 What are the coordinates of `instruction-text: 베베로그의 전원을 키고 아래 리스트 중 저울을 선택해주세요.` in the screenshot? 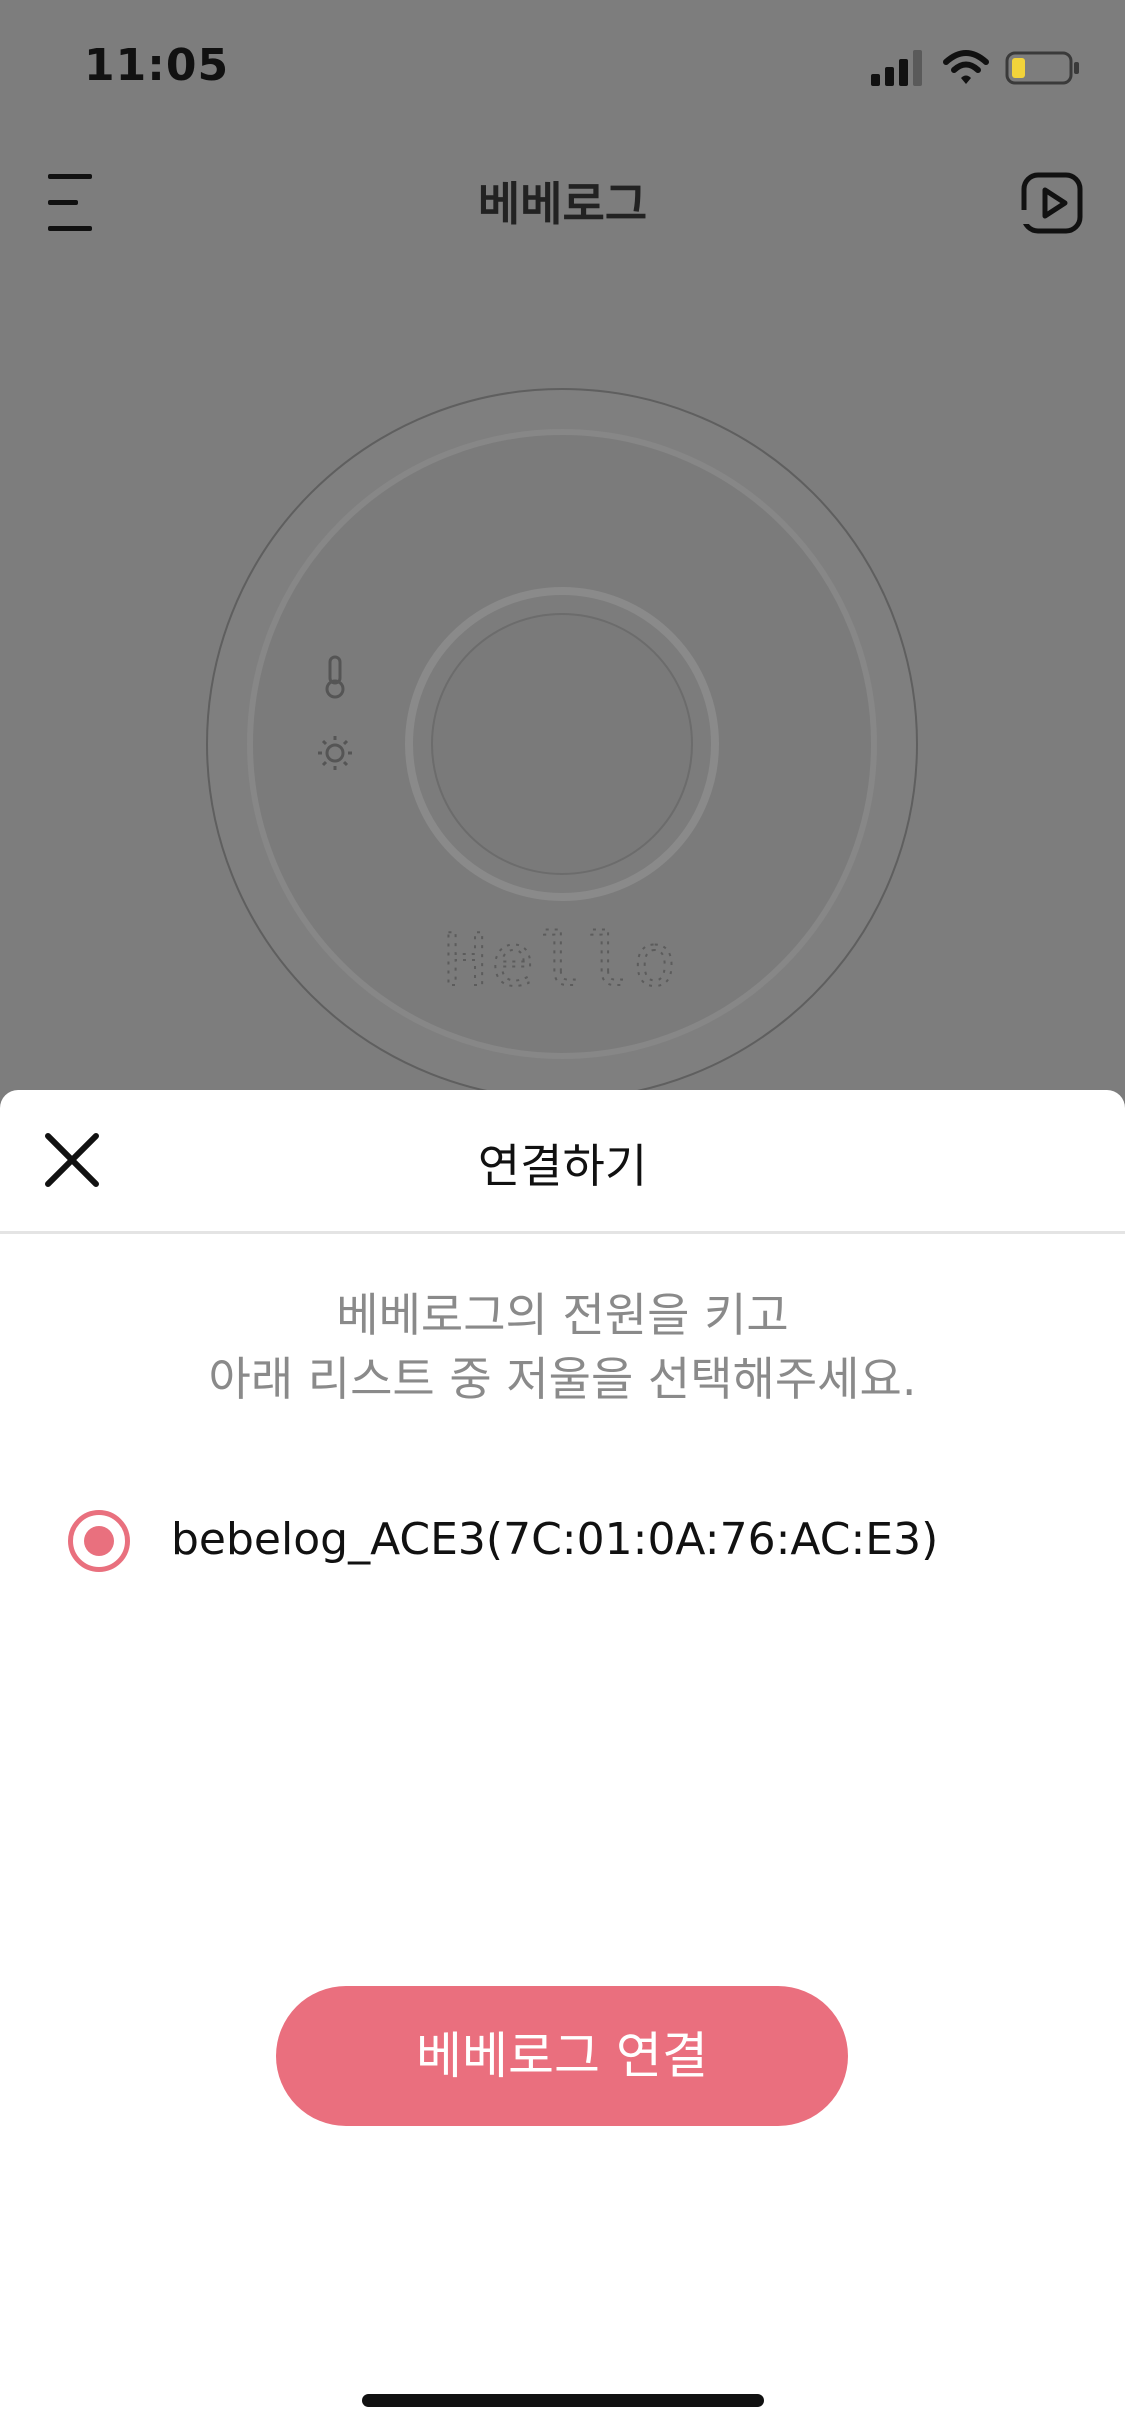 It's located at (562, 1347).